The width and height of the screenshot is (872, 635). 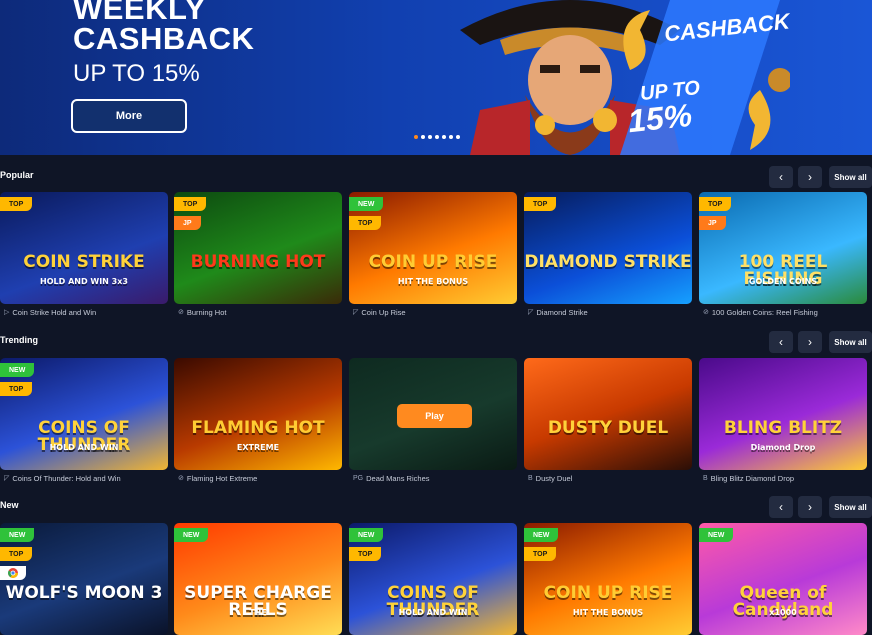 I want to click on percent-art-text: 15%, so click(x=660, y=118).